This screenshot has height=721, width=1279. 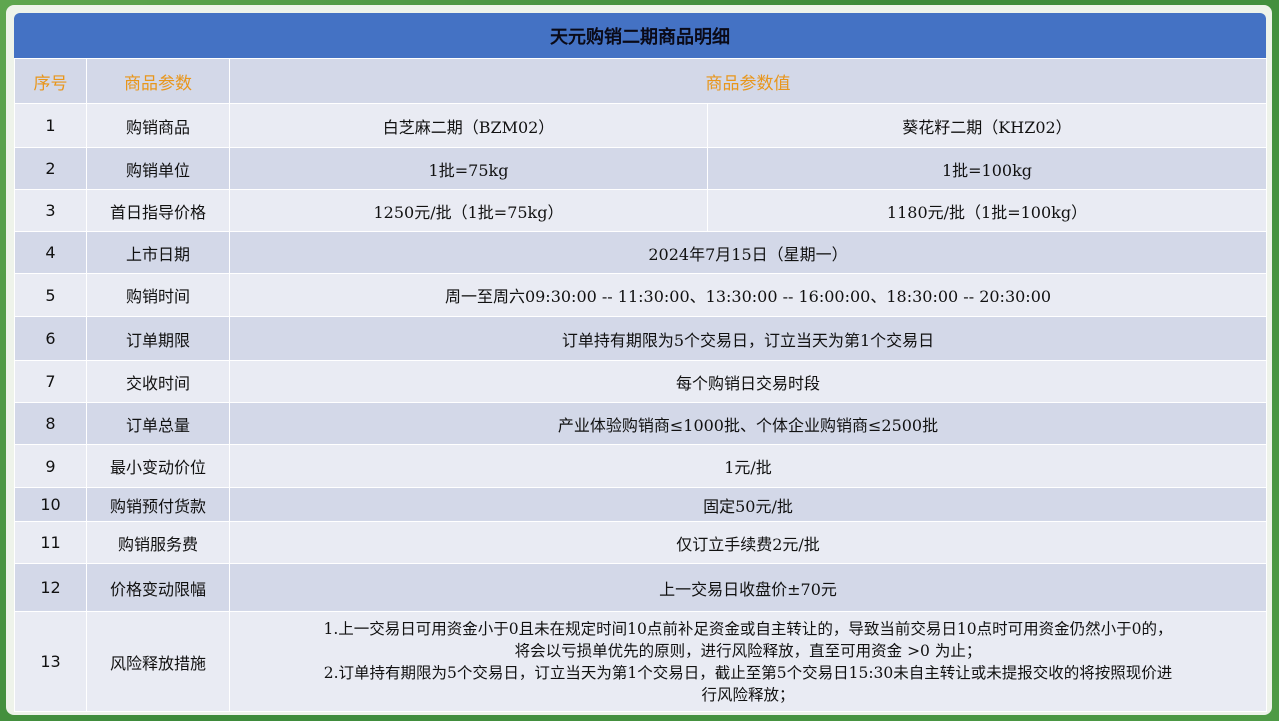 What do you see at coordinates (50, 423) in the screenshot?
I see `row-no: 8` at bounding box center [50, 423].